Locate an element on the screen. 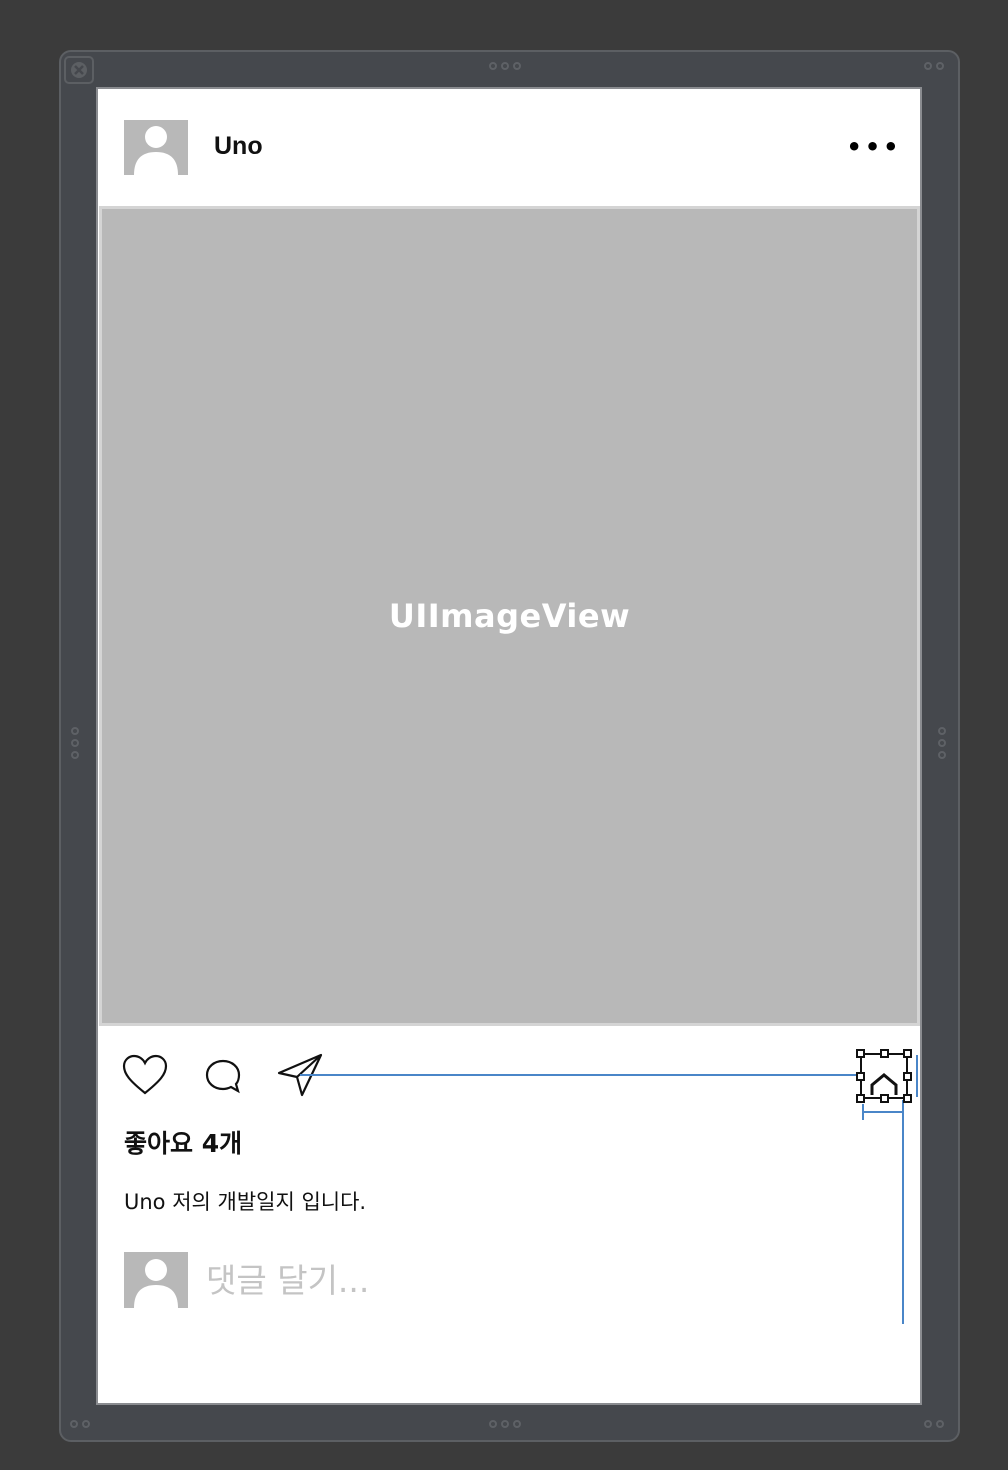 Image resolution: width=1008 pixels, height=1470 pixels. heart-icon is located at coordinates (145, 1074).